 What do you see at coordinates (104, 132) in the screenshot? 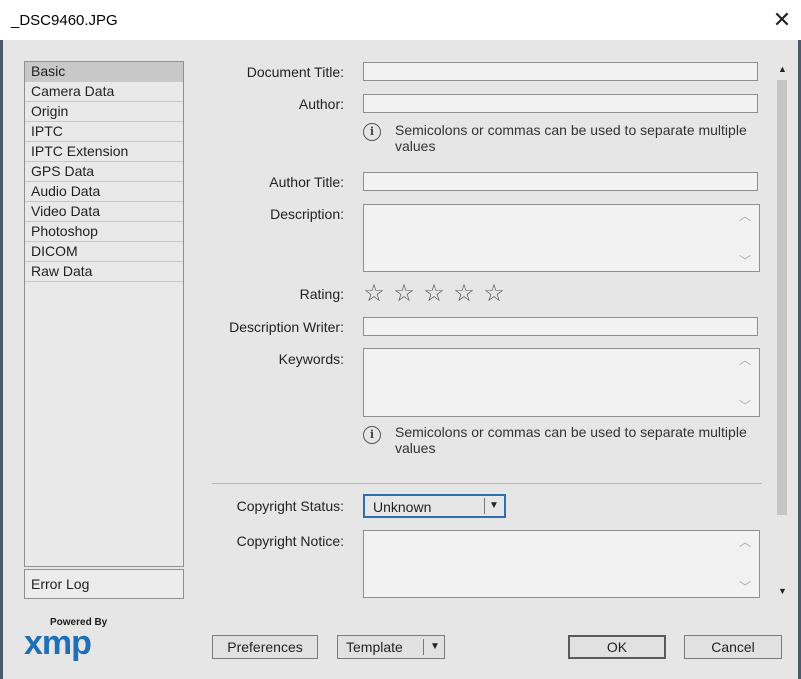
I see `sidebar-item-iptc: IPTC` at bounding box center [104, 132].